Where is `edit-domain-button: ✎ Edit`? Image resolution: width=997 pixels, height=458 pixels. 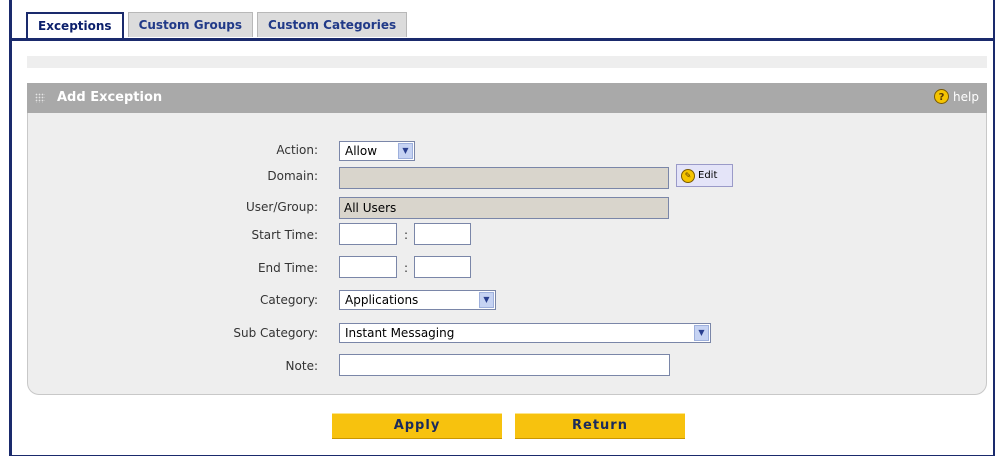 edit-domain-button: ✎ Edit is located at coordinates (704, 175).